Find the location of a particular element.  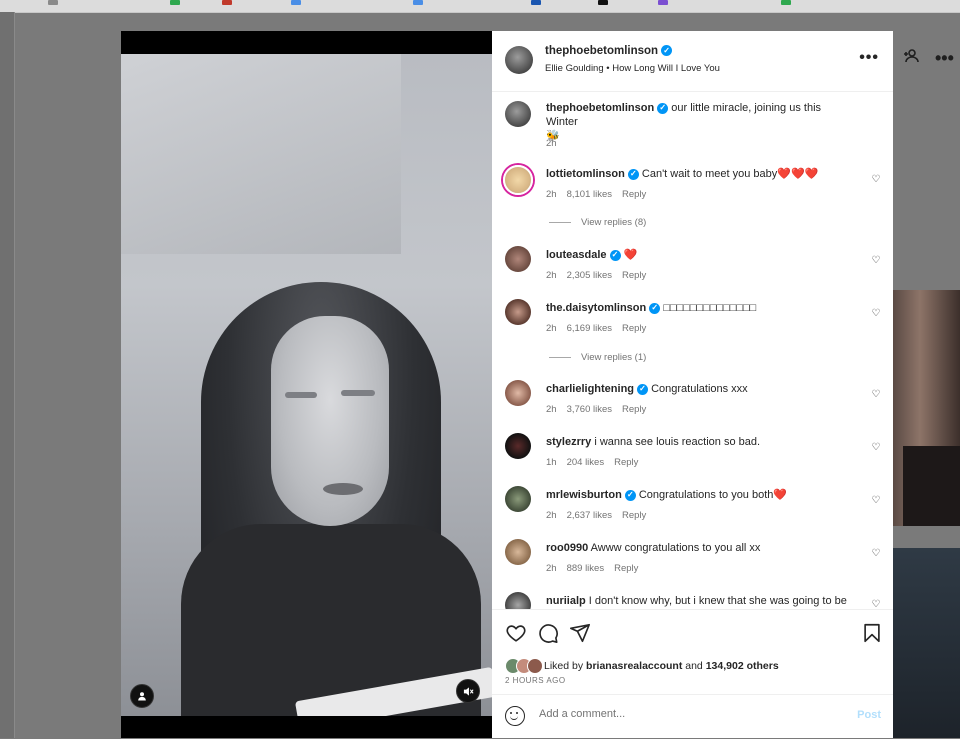

comment-likes: 2,305 likes is located at coordinates (589, 275).